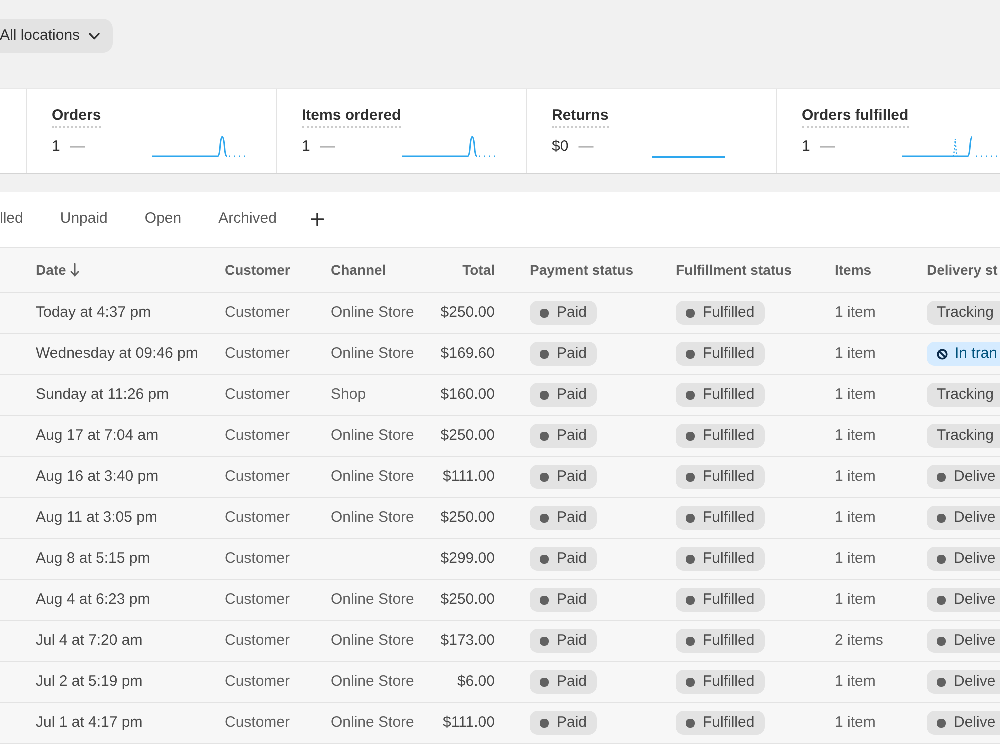 The width and height of the screenshot is (1000, 749). What do you see at coordinates (500, 641) in the screenshot?
I see `table-row: Jul 4 at 7:20 am Customer Online Store $173.00 Paid Fulfilled 2 items Delive` at bounding box center [500, 641].